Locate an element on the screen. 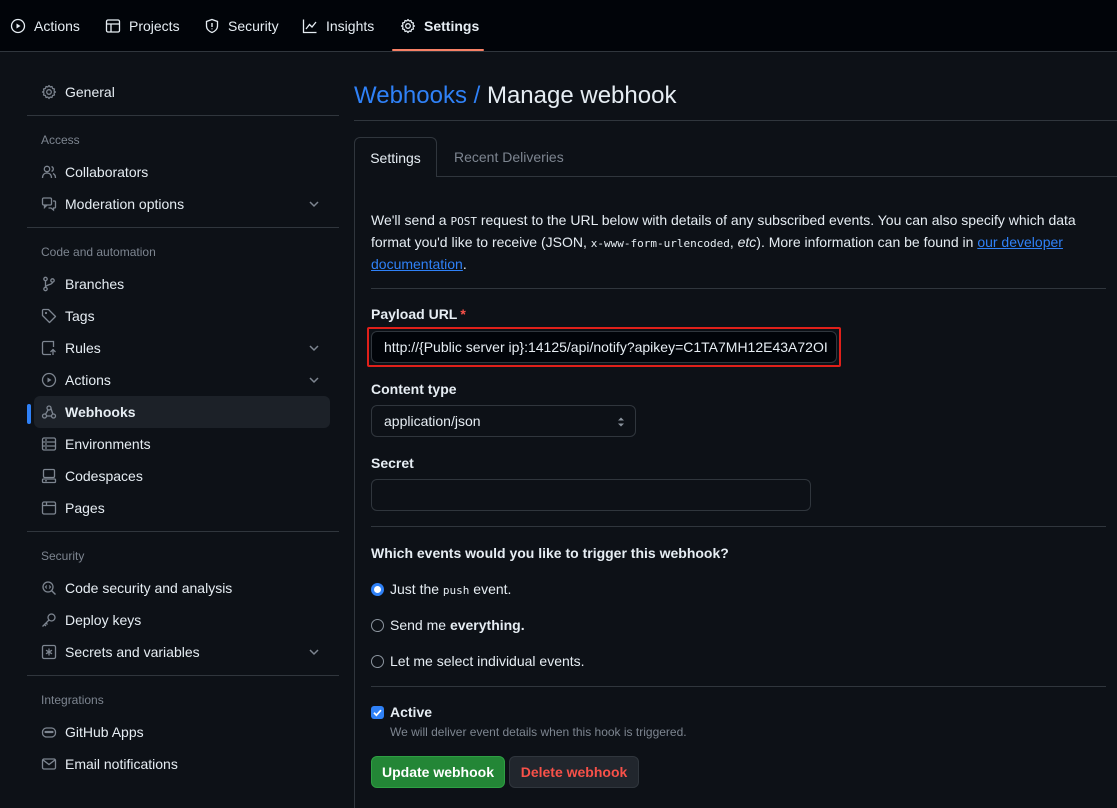 The width and height of the screenshot is (1117, 808). payload-url-label: Payload URL * is located at coordinates (418, 314).